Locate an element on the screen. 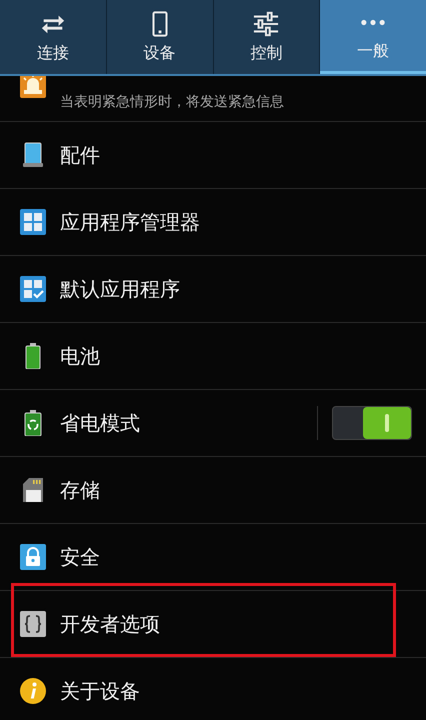  sd-card-icon is located at coordinates (33, 490).